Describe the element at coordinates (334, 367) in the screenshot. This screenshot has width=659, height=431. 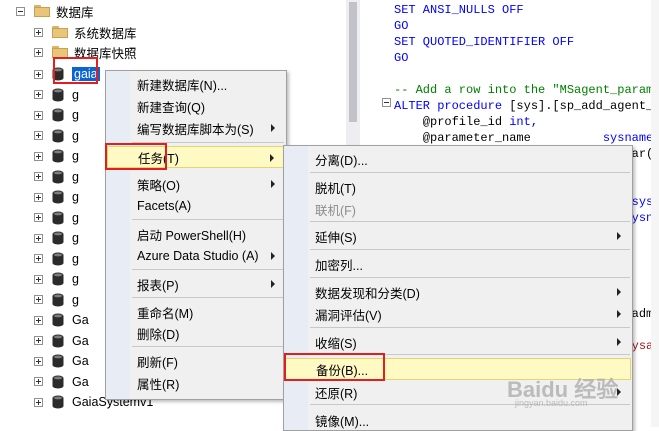
I see `highlight-backup-item` at that location.